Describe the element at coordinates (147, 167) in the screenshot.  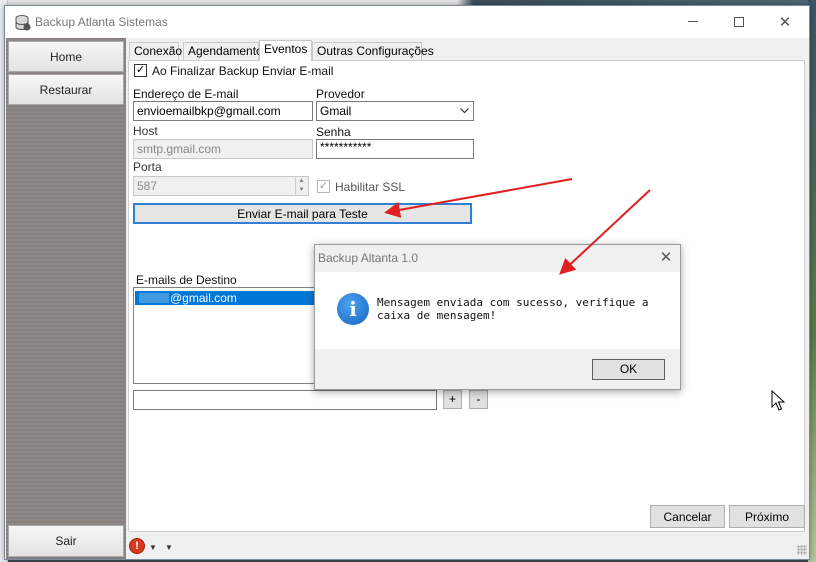
I see `port-label: Porta` at that location.